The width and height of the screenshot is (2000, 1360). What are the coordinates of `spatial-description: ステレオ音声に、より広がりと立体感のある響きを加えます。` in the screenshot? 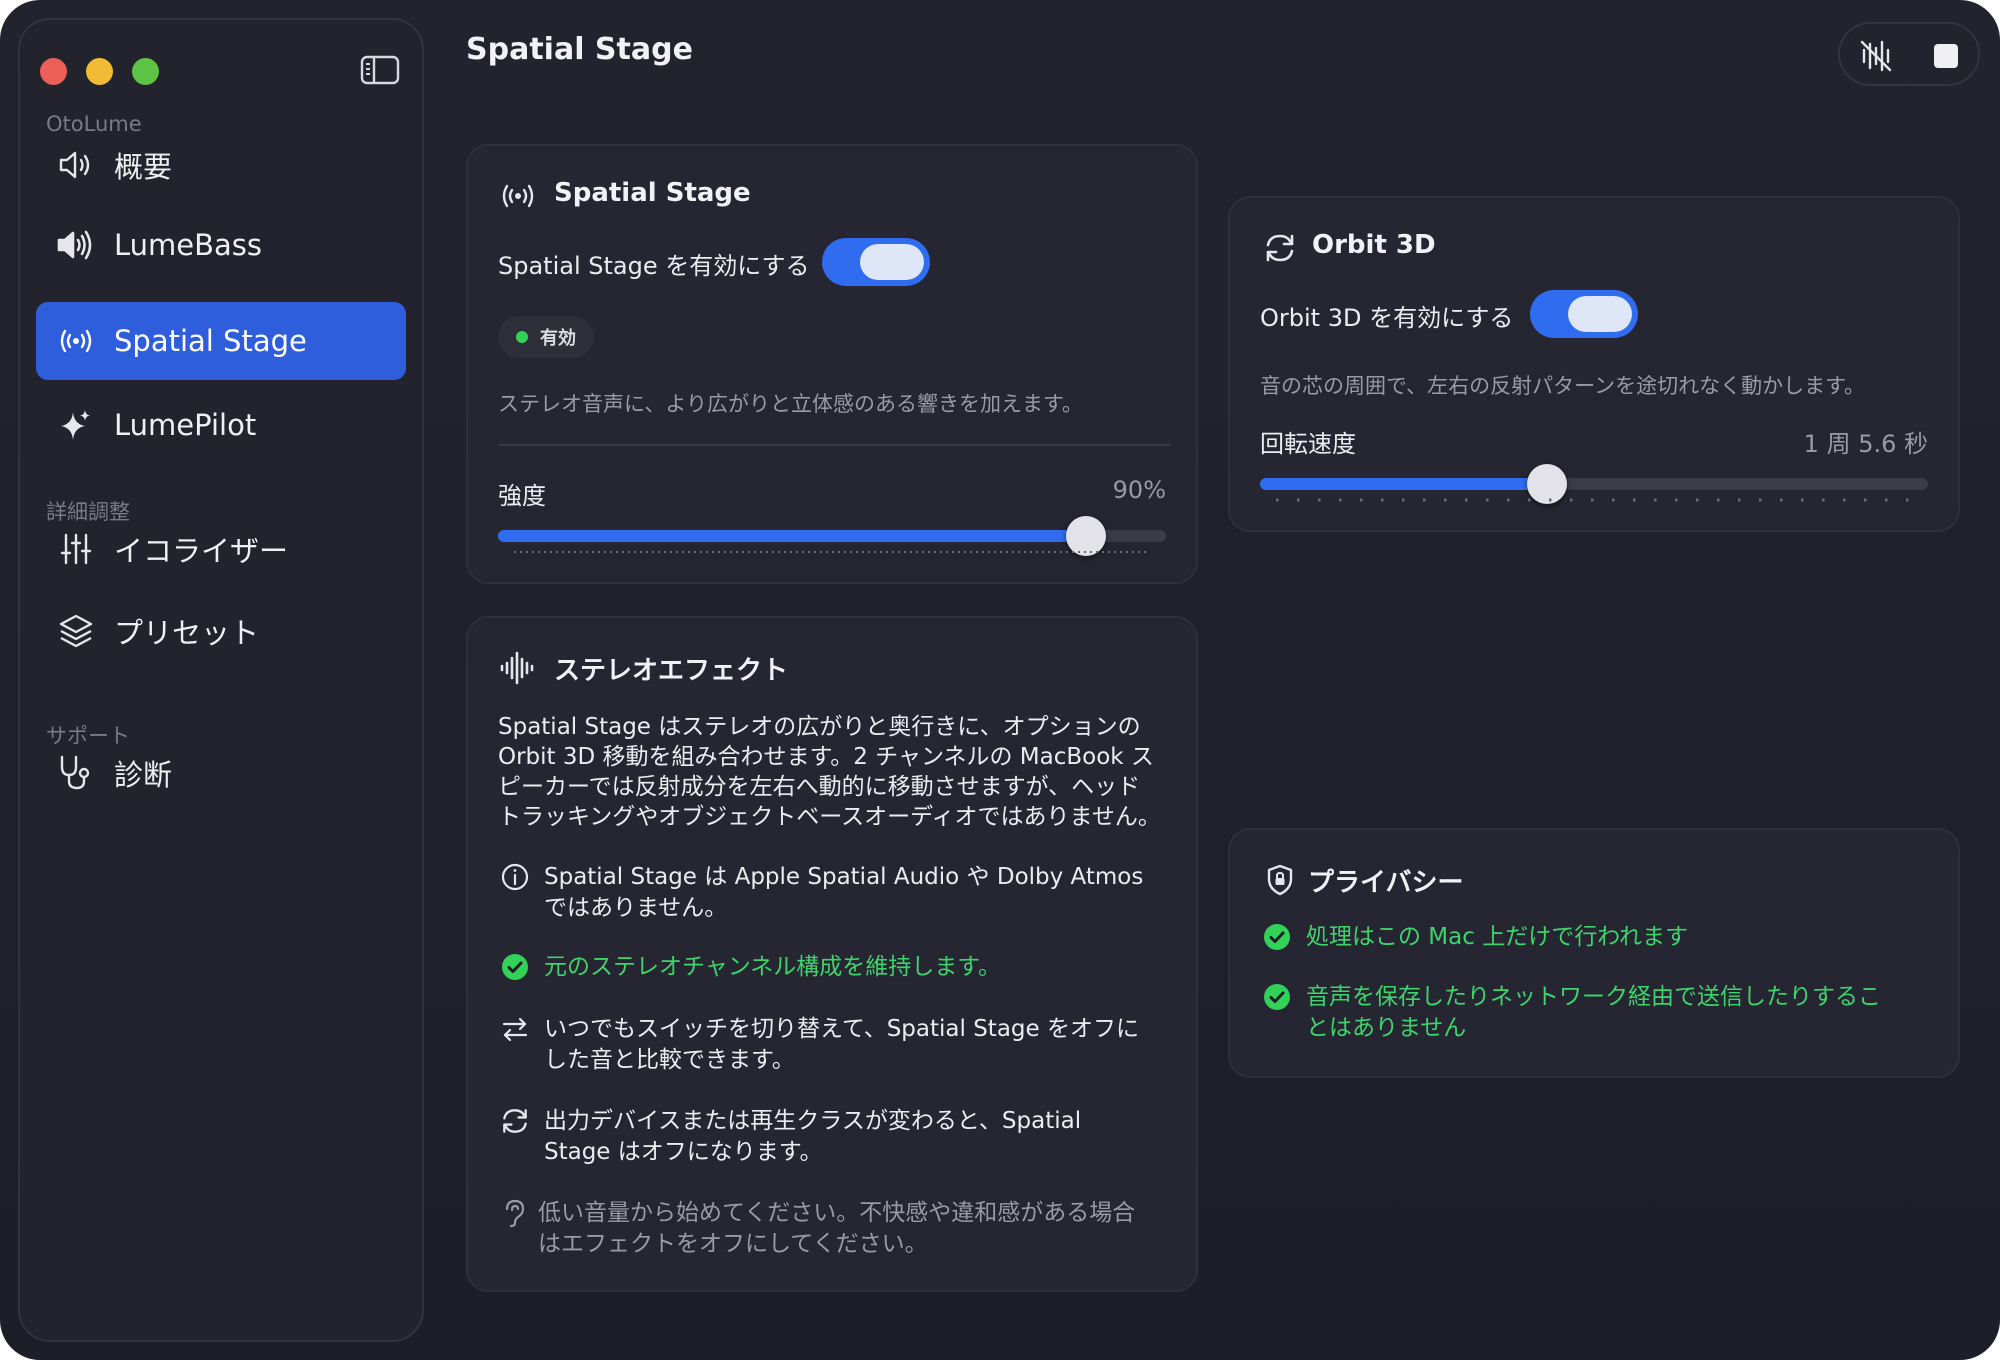 It's located at (790, 404).